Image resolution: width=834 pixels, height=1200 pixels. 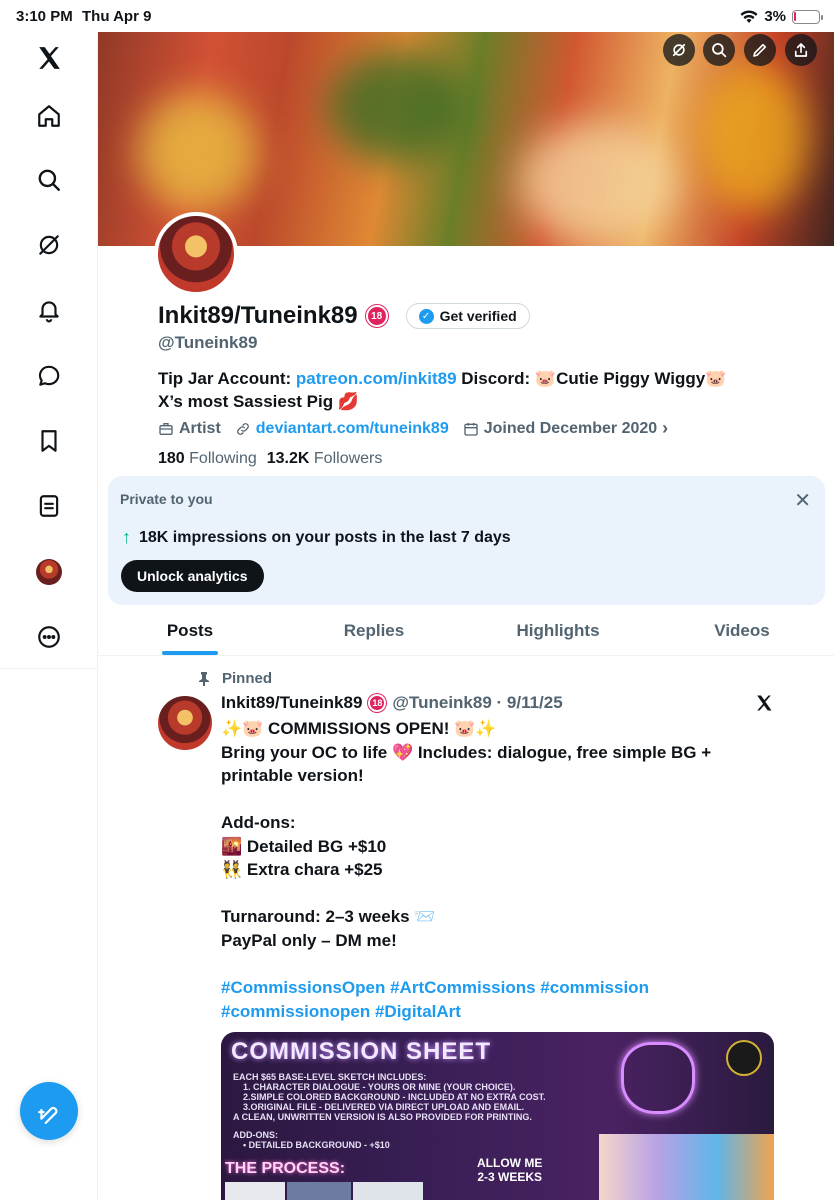 I want to click on profile-tabs: Posts Replies Highlights Videos, so click(x=466, y=631).